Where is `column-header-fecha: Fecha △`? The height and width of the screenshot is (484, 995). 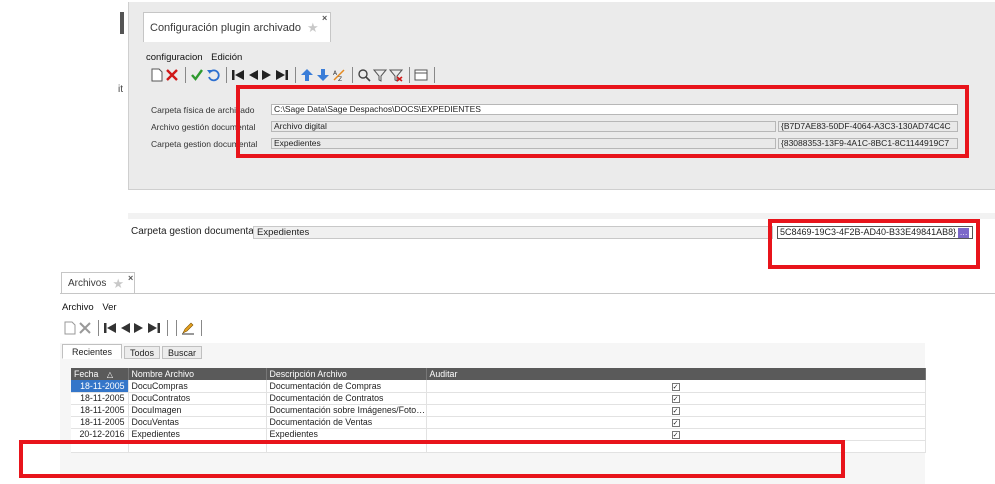
column-header-fecha: Fecha △ is located at coordinates (100, 374).